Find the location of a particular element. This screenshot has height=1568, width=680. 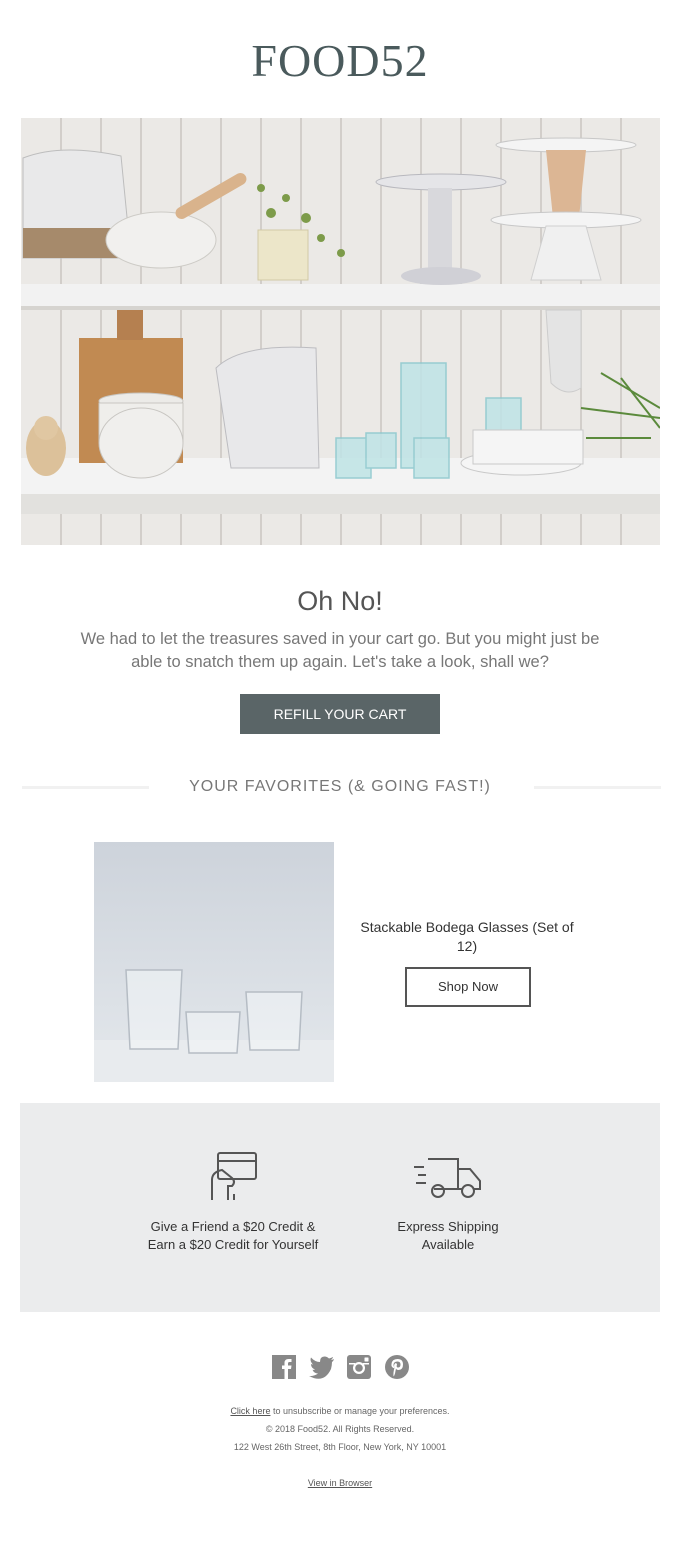

copyright-text: © 2018 Food52. All Rights Reserved. is located at coordinates (340, 1429).